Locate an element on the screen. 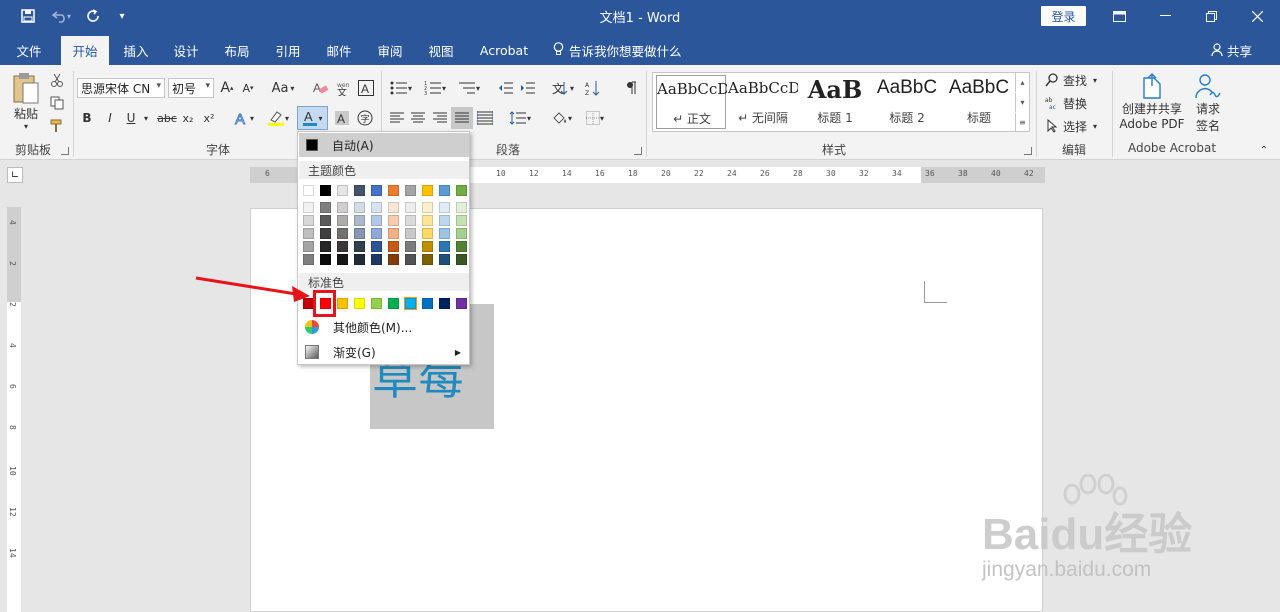  gradient-item: 渐变(G) ▶ is located at coordinates (384, 352).